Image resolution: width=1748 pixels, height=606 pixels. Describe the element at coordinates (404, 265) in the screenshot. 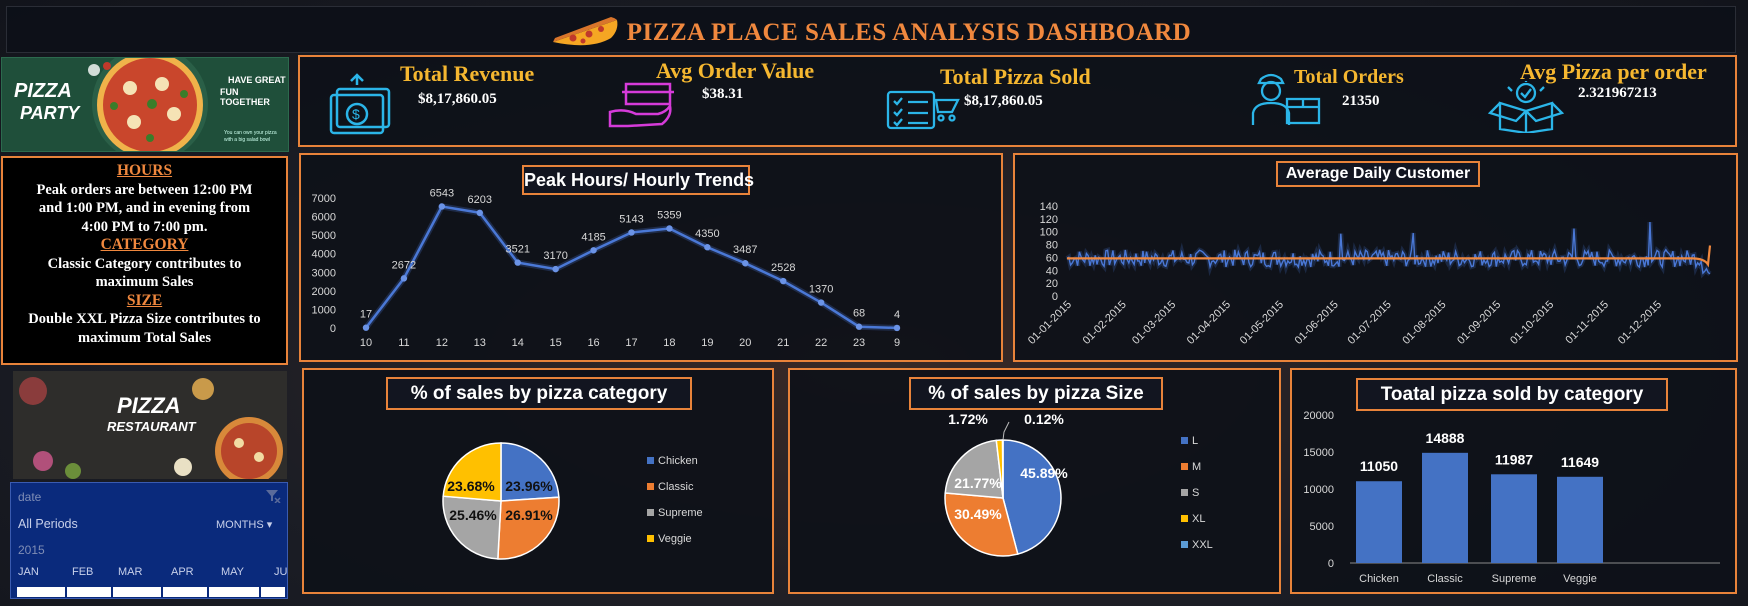

I see `data-label: 2672` at that location.